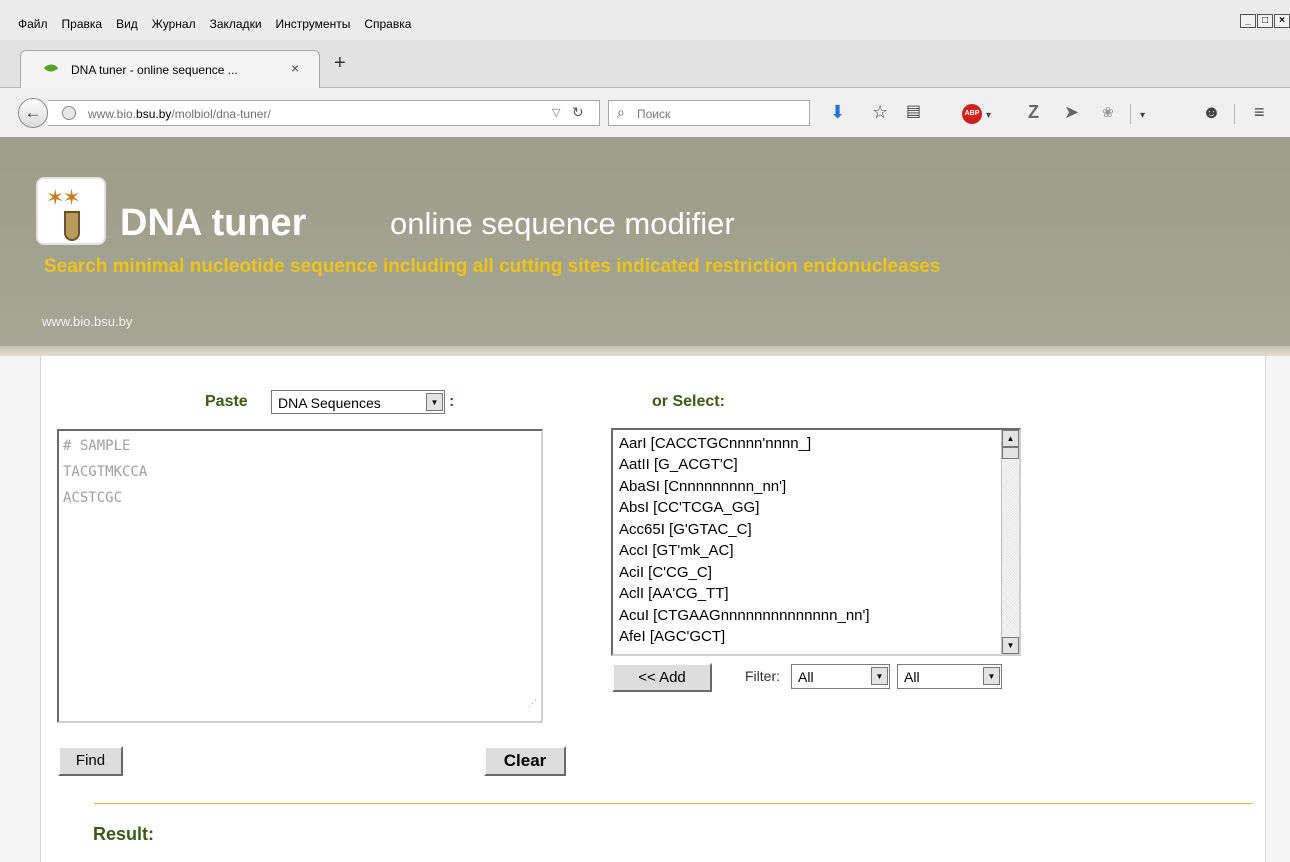 The image size is (1290, 862). I want to click on dna-tuner-logo: ✶✶, so click(71, 211).